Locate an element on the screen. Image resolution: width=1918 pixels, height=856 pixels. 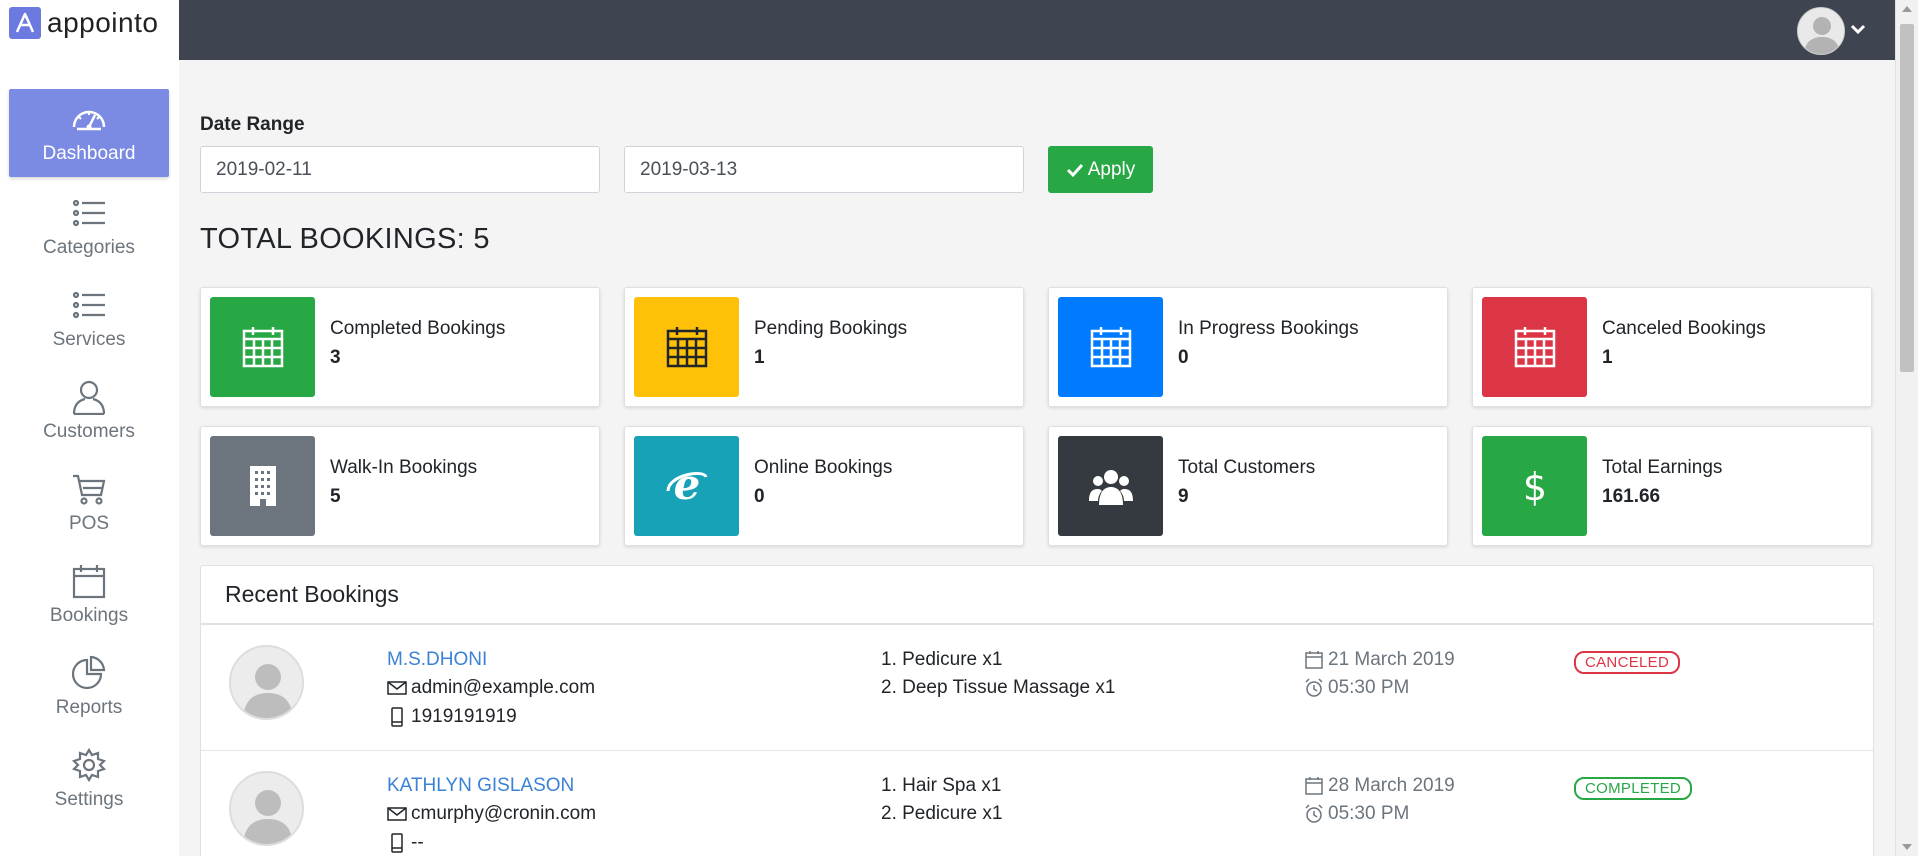
stat-card-customers: Total Customers 9 is located at coordinates (1248, 486).